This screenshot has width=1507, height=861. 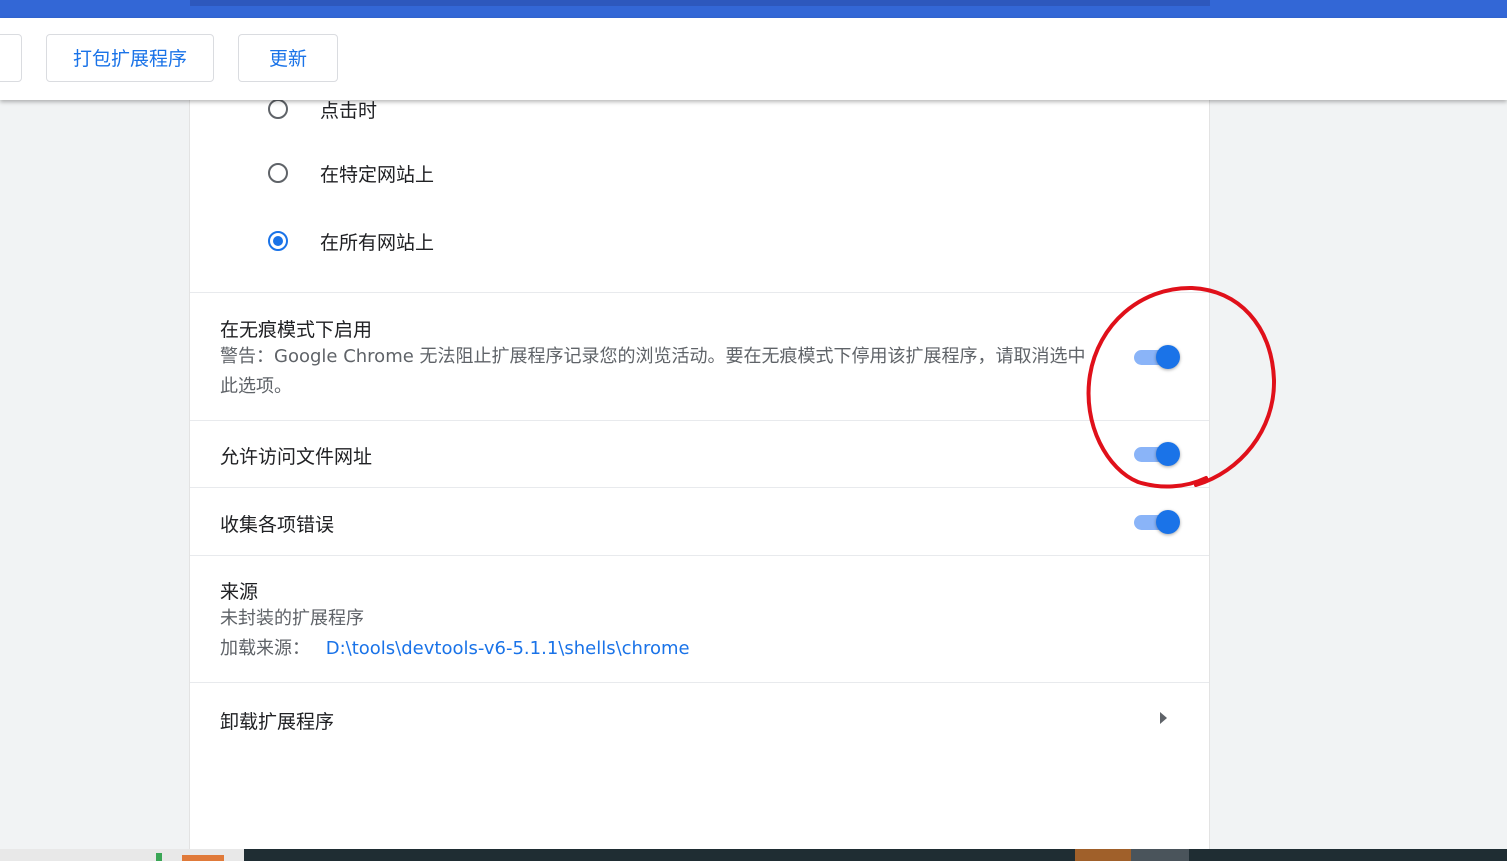 I want to click on remove-extension-label: 卸载扩展程序, so click(x=277, y=720).